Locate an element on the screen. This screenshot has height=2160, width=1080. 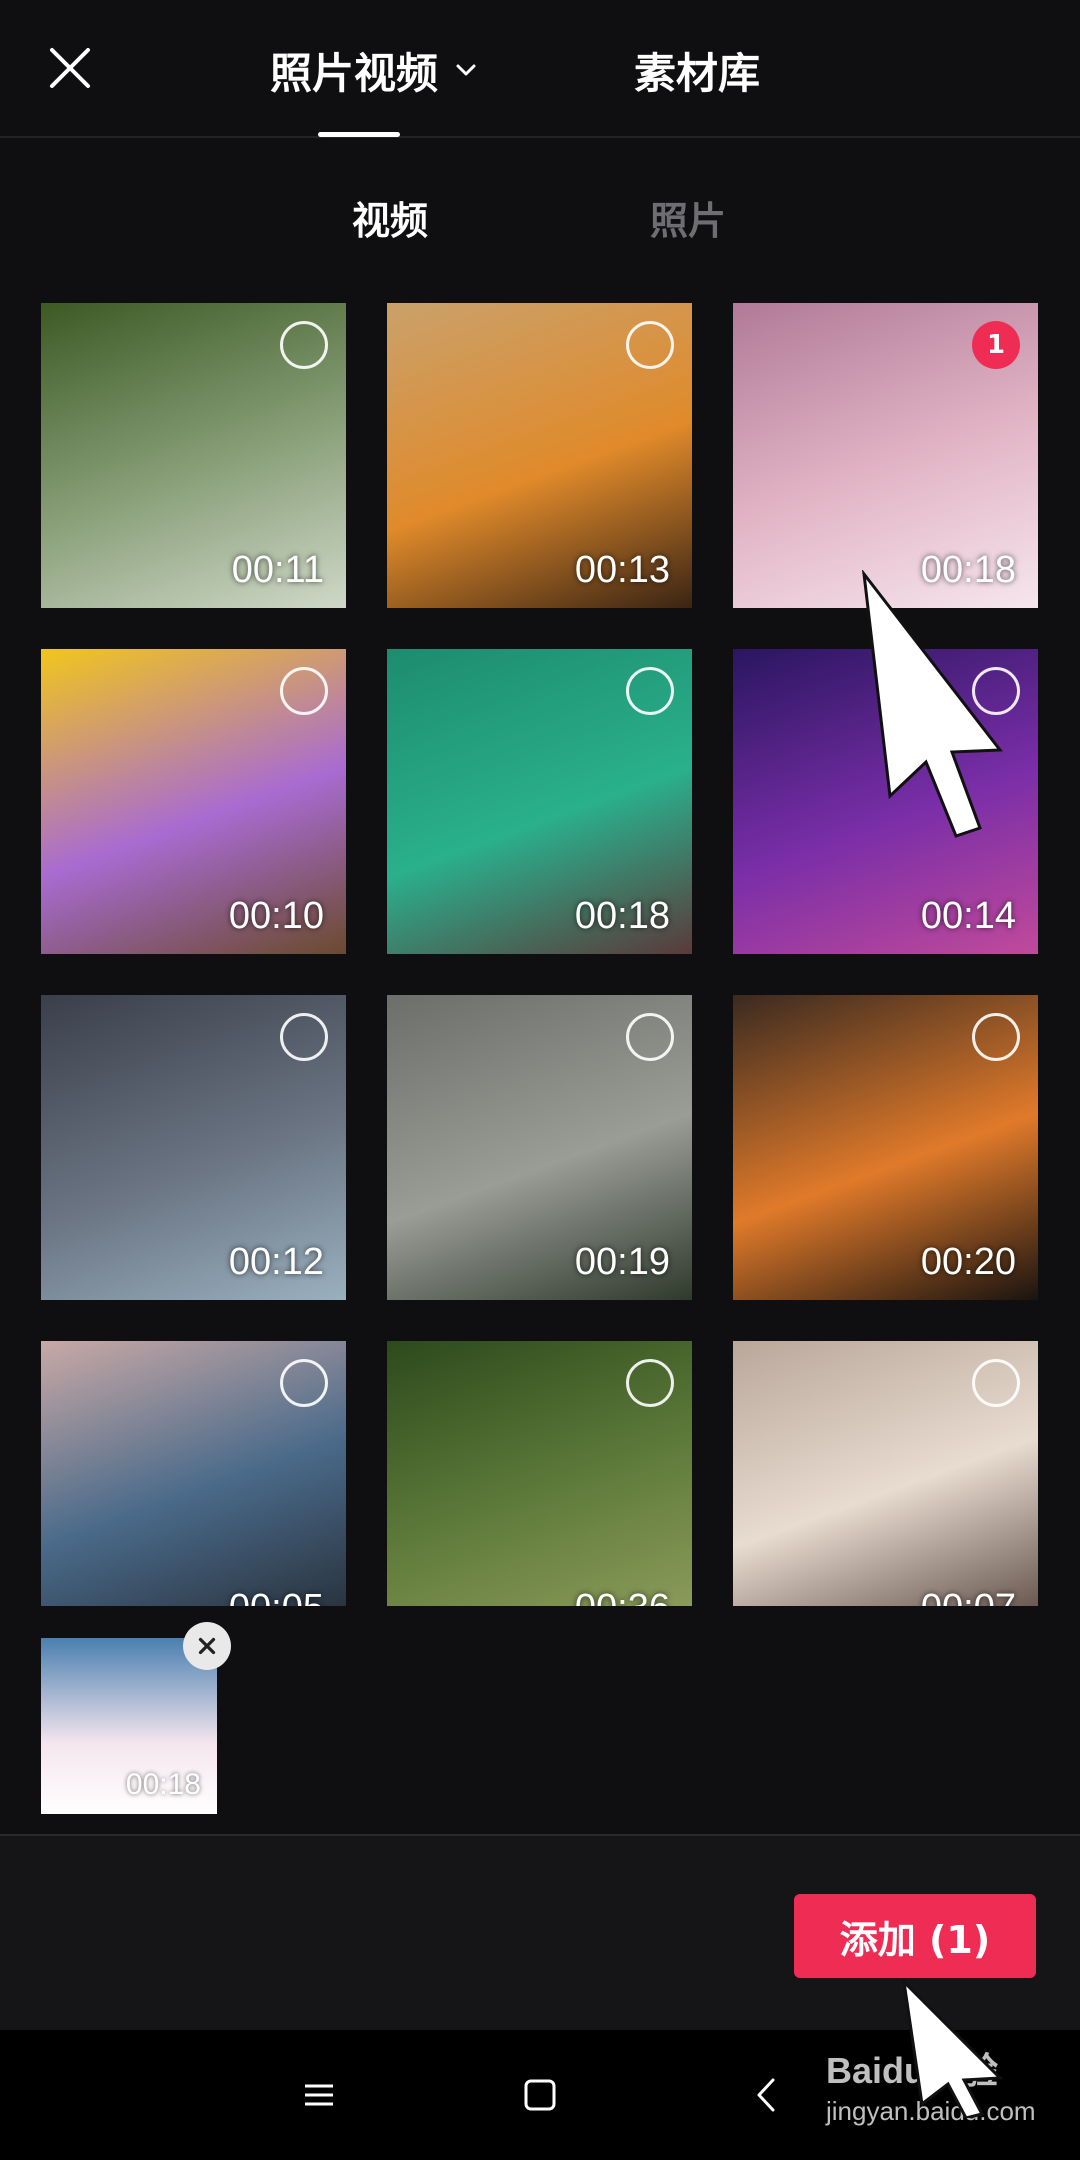
menu-icon is located at coordinates (319, 2095).